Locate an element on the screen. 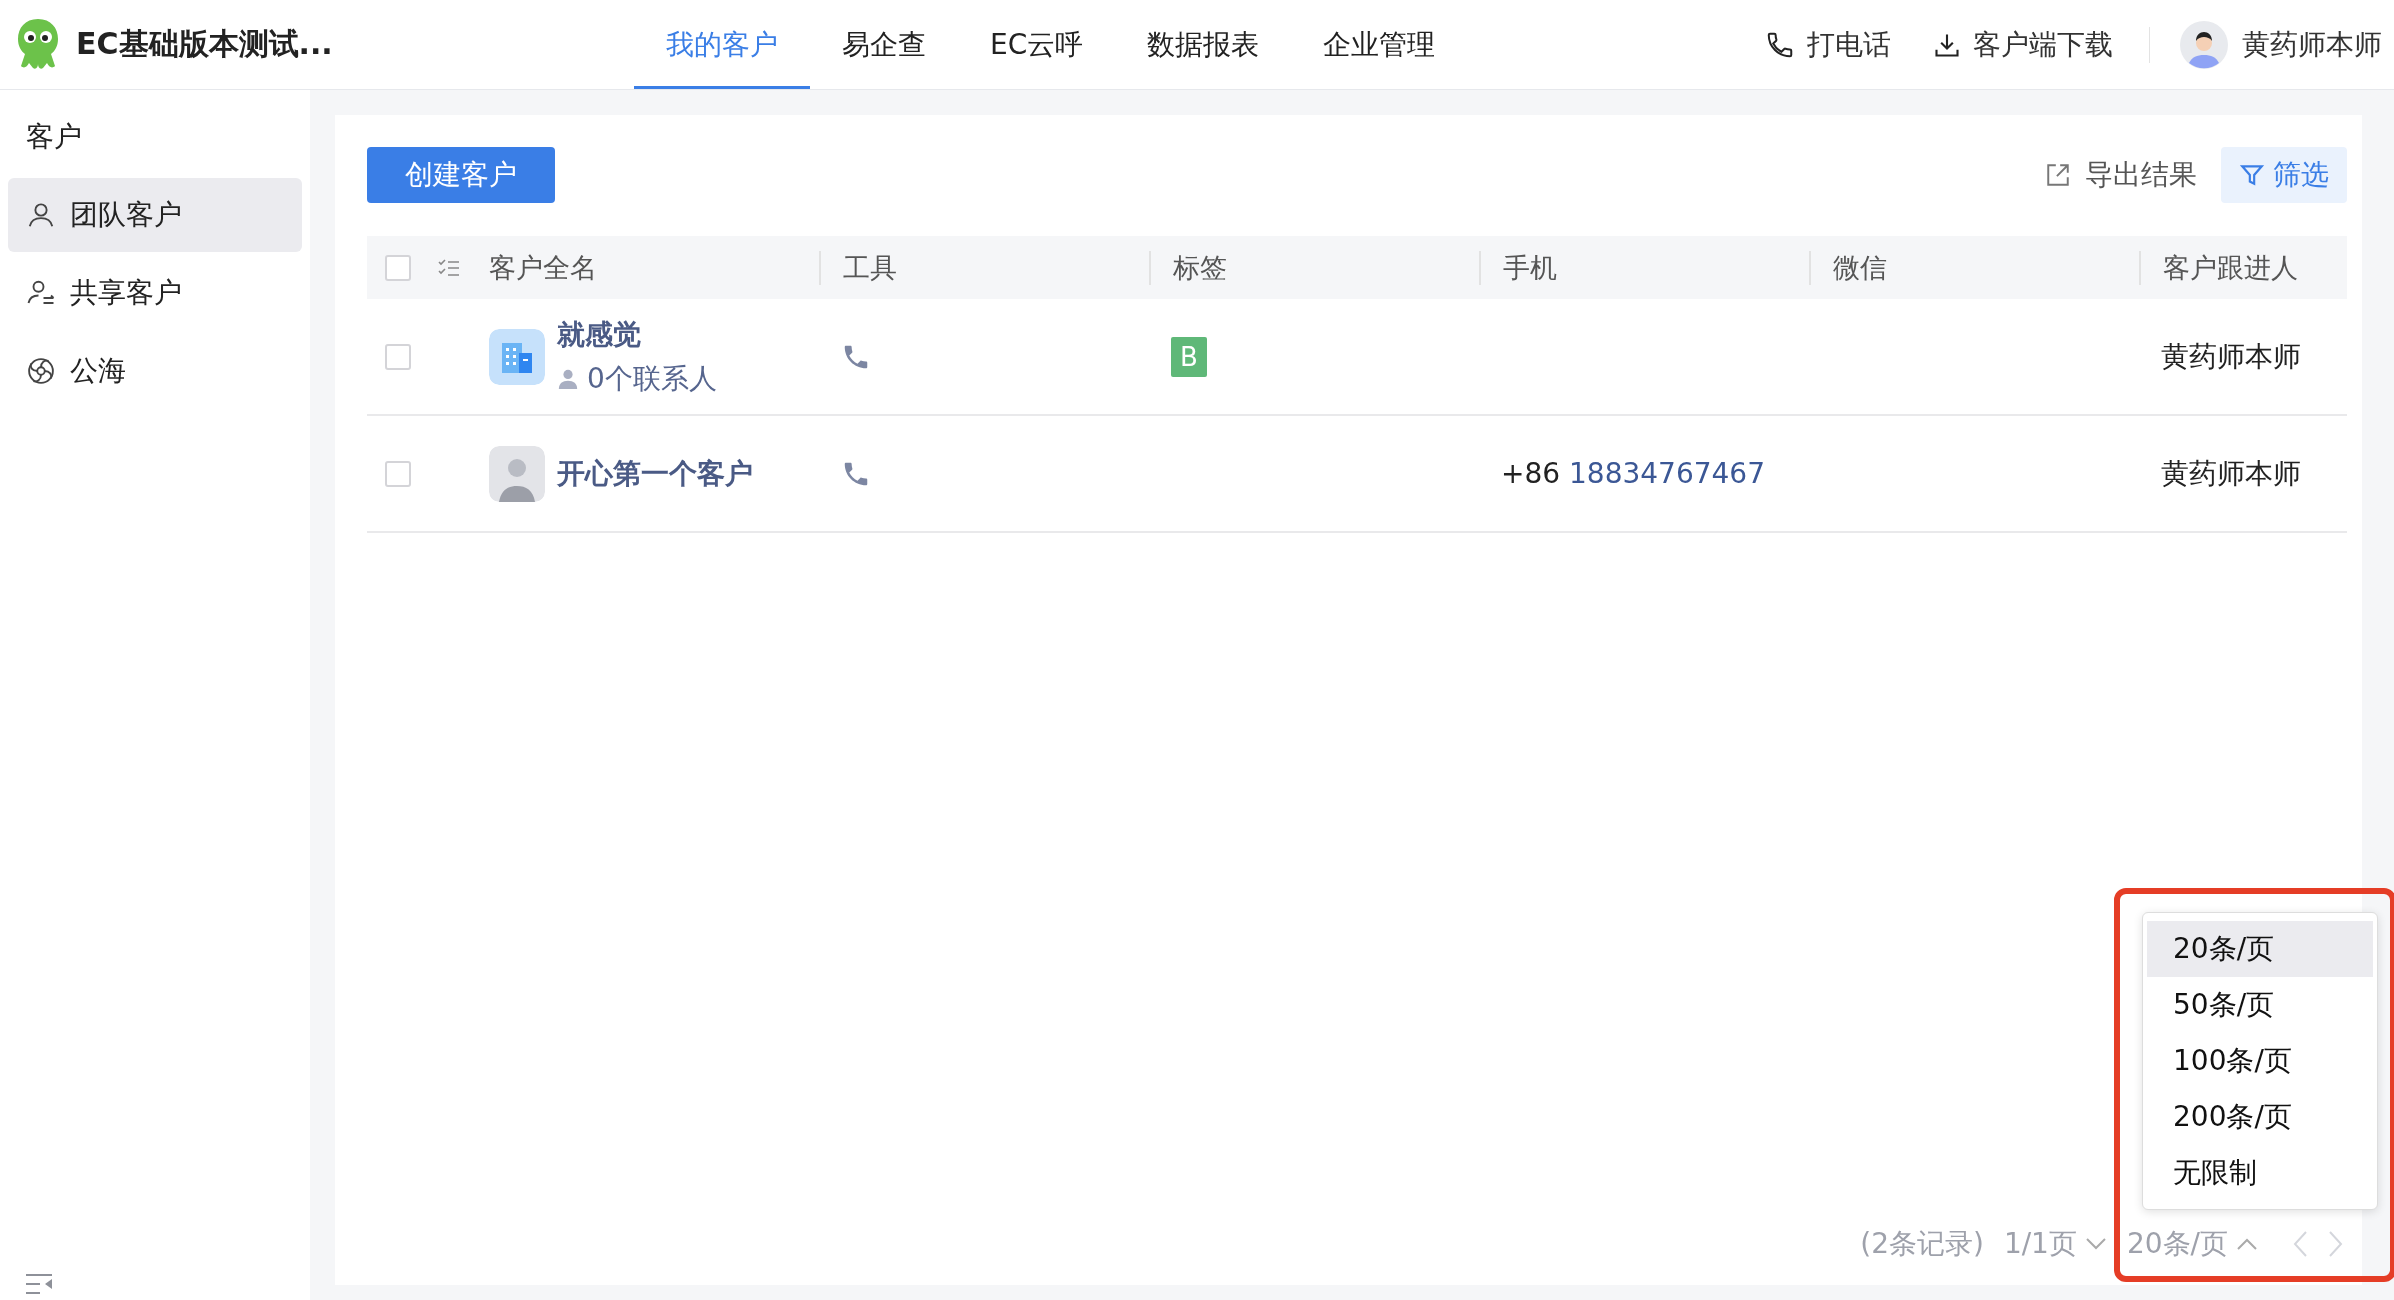 The image size is (2394, 1300). person-avatar is located at coordinates (517, 473).